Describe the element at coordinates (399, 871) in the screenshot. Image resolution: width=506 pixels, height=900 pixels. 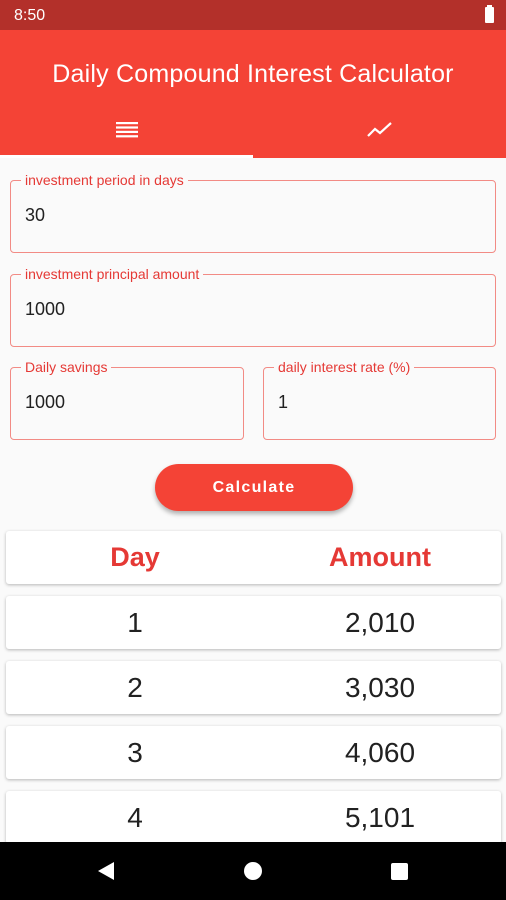
I see `recents-icon` at that location.